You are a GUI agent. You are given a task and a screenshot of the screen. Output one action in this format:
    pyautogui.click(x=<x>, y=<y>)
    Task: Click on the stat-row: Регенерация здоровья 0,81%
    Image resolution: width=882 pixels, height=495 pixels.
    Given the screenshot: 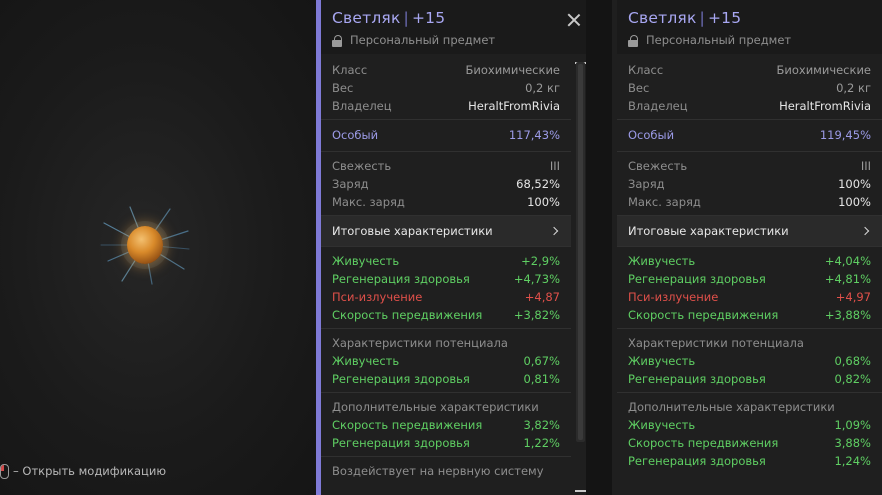 What is the action you would take?
    pyautogui.click(x=446, y=379)
    